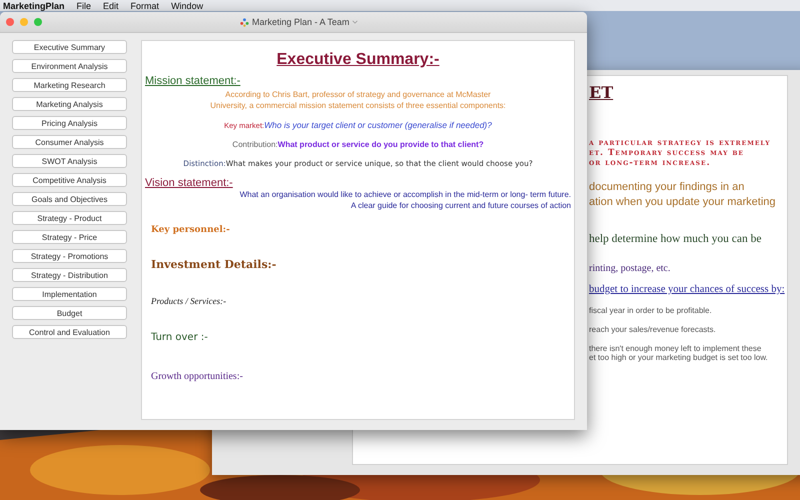 The height and width of the screenshot is (500, 800). What do you see at coordinates (69, 294) in the screenshot?
I see `sidebar-button: Implementation` at bounding box center [69, 294].